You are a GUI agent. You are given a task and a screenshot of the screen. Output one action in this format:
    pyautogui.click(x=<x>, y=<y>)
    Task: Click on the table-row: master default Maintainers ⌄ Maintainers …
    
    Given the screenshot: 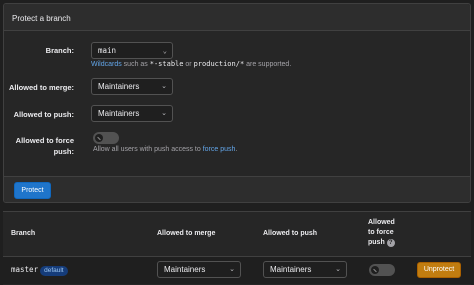 What is the action you would take?
    pyautogui.click(x=237, y=270)
    